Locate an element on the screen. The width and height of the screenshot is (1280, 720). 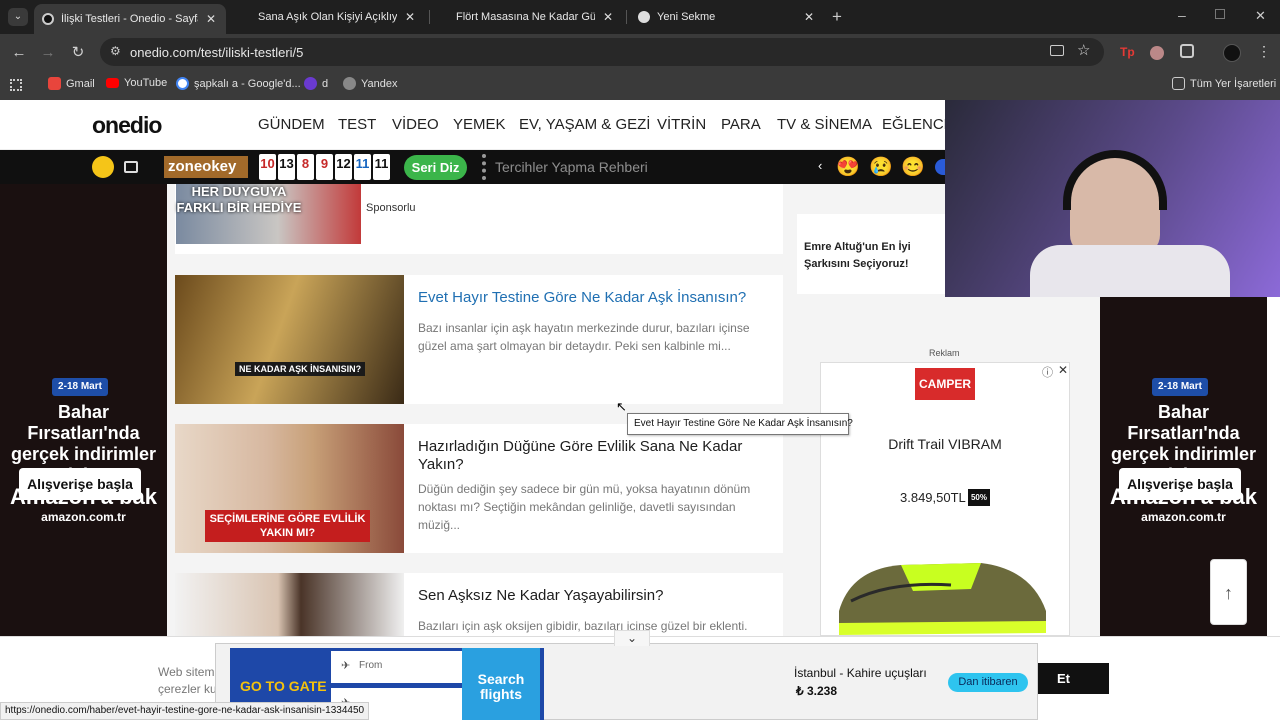
new-tab-button: + is located at coordinates (837, 17).